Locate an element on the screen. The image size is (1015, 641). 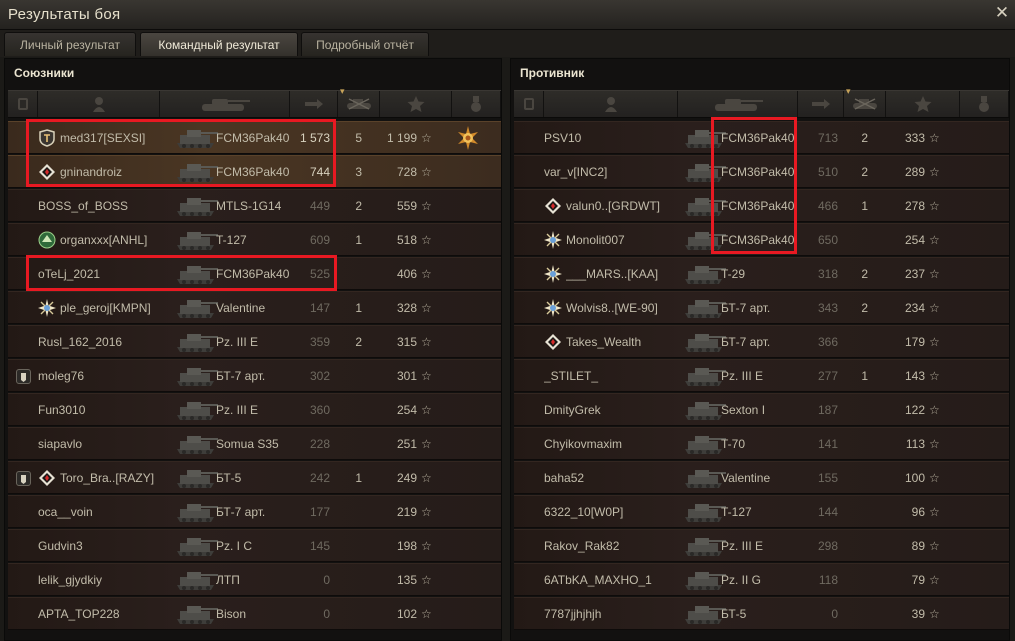
xp-value: 100 is located at coordinates (914, 478).